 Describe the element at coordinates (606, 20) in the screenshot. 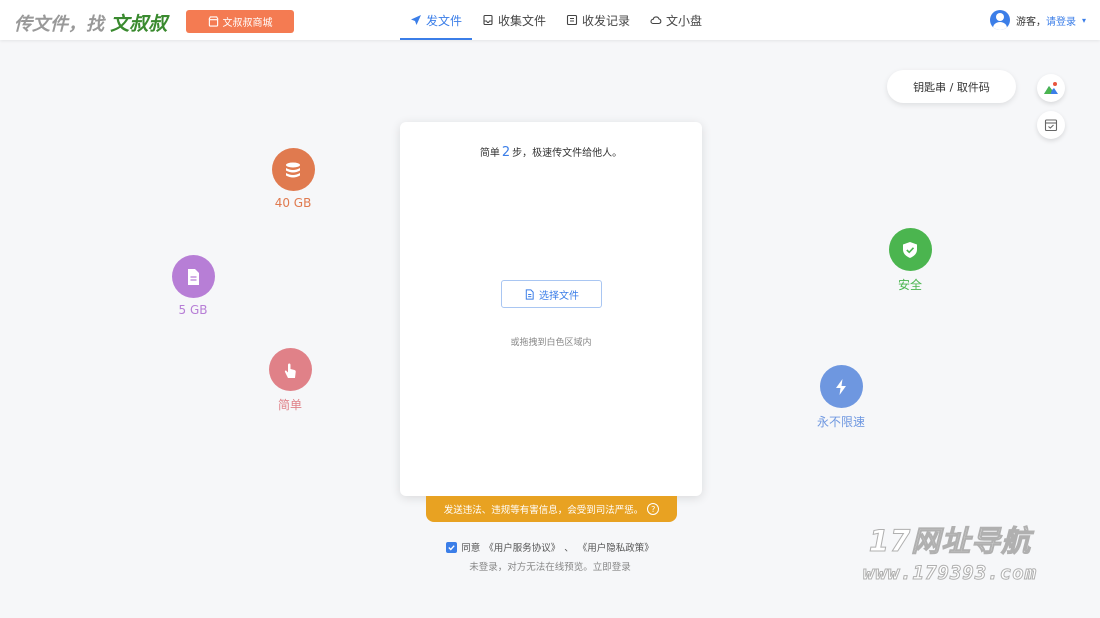

I see `tab-label: 收发记录` at that location.